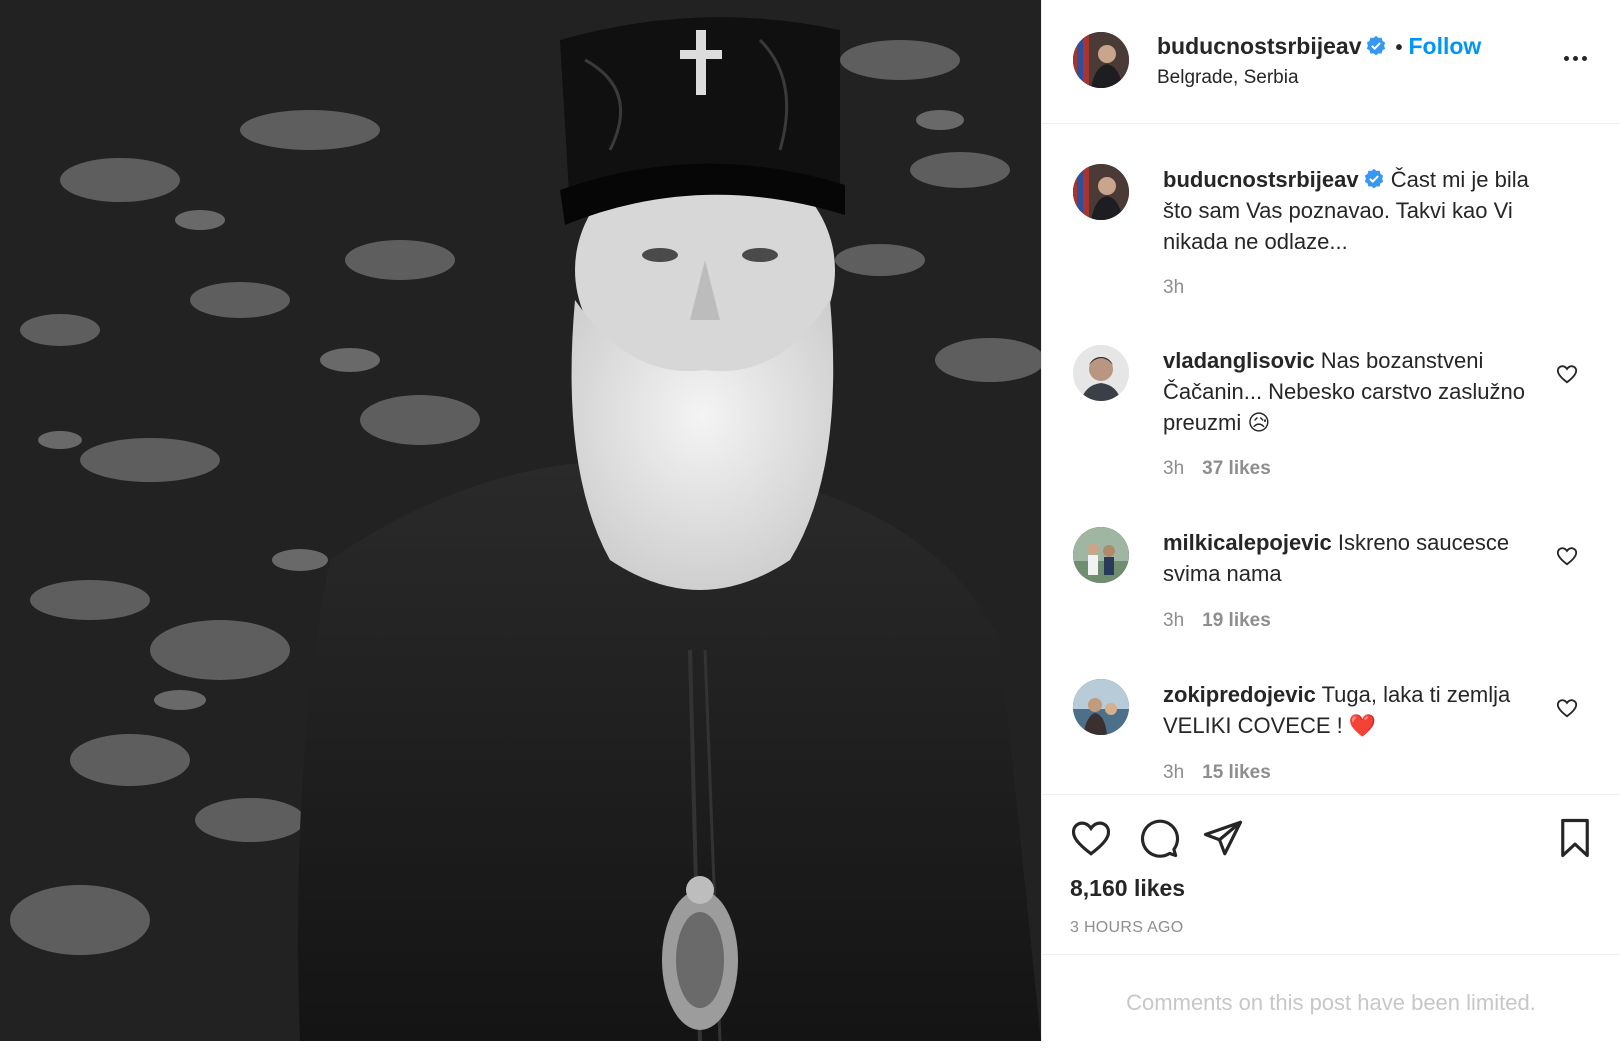 This screenshot has width=1620, height=1051. I want to click on comments-limited-notice: Comments on this post have been limited., so click(1331, 998).